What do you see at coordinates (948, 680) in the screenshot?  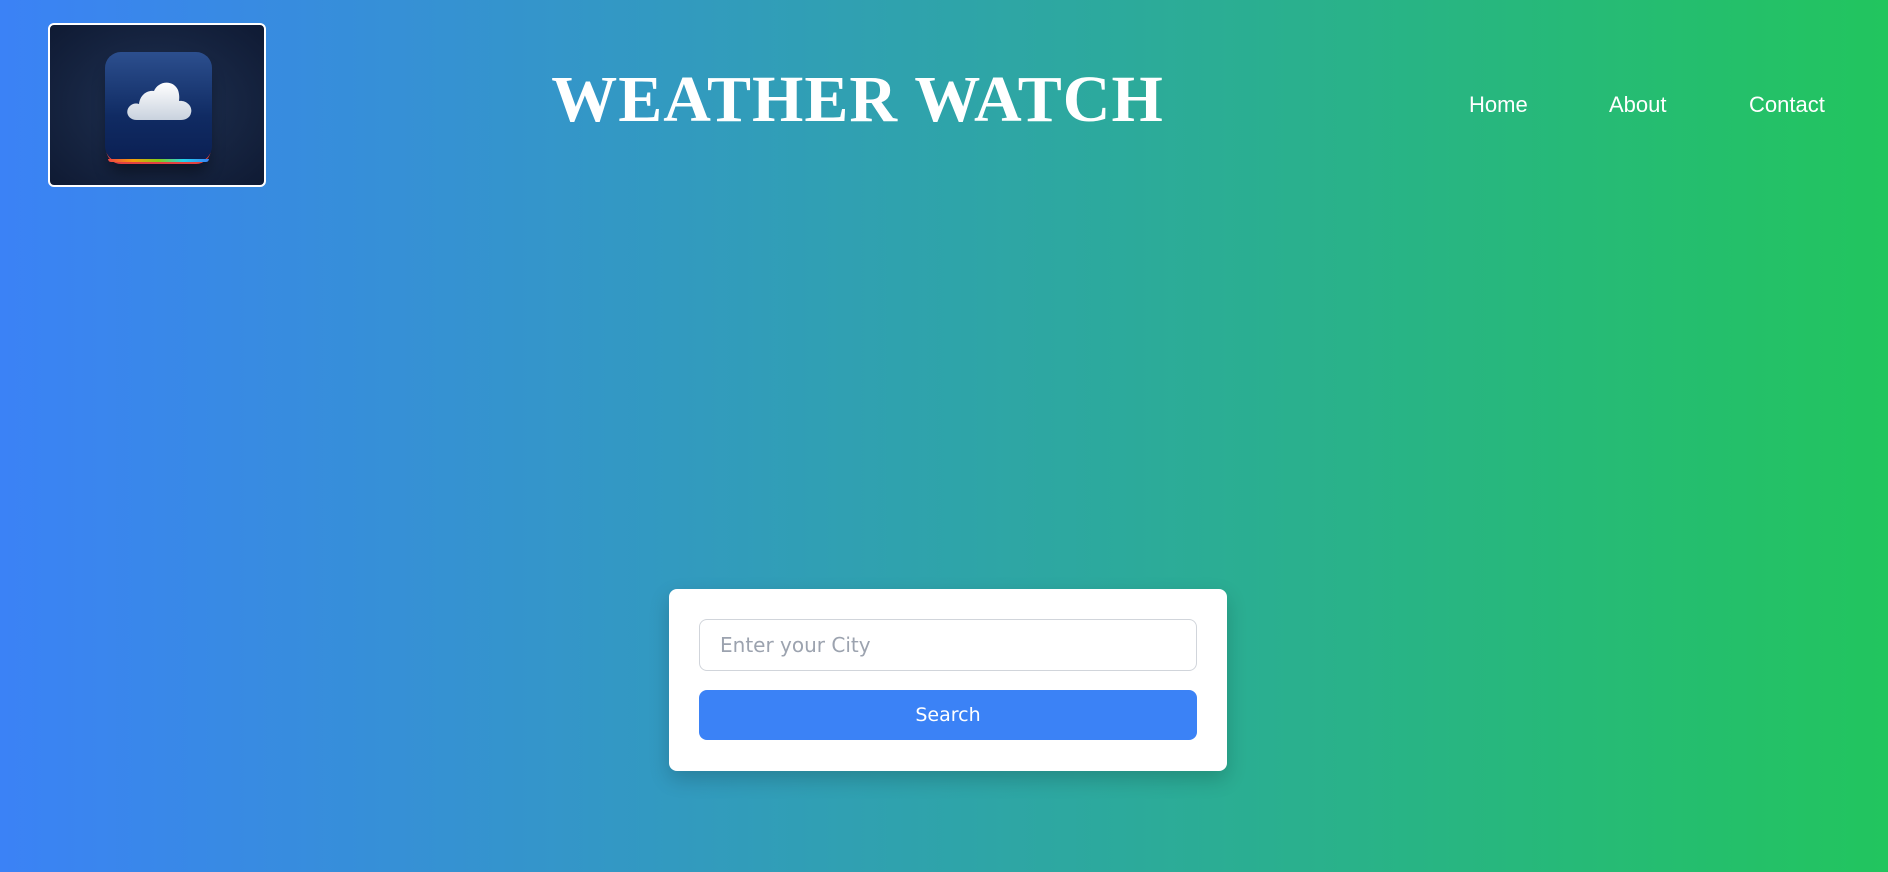 I see `search-card: Search` at bounding box center [948, 680].